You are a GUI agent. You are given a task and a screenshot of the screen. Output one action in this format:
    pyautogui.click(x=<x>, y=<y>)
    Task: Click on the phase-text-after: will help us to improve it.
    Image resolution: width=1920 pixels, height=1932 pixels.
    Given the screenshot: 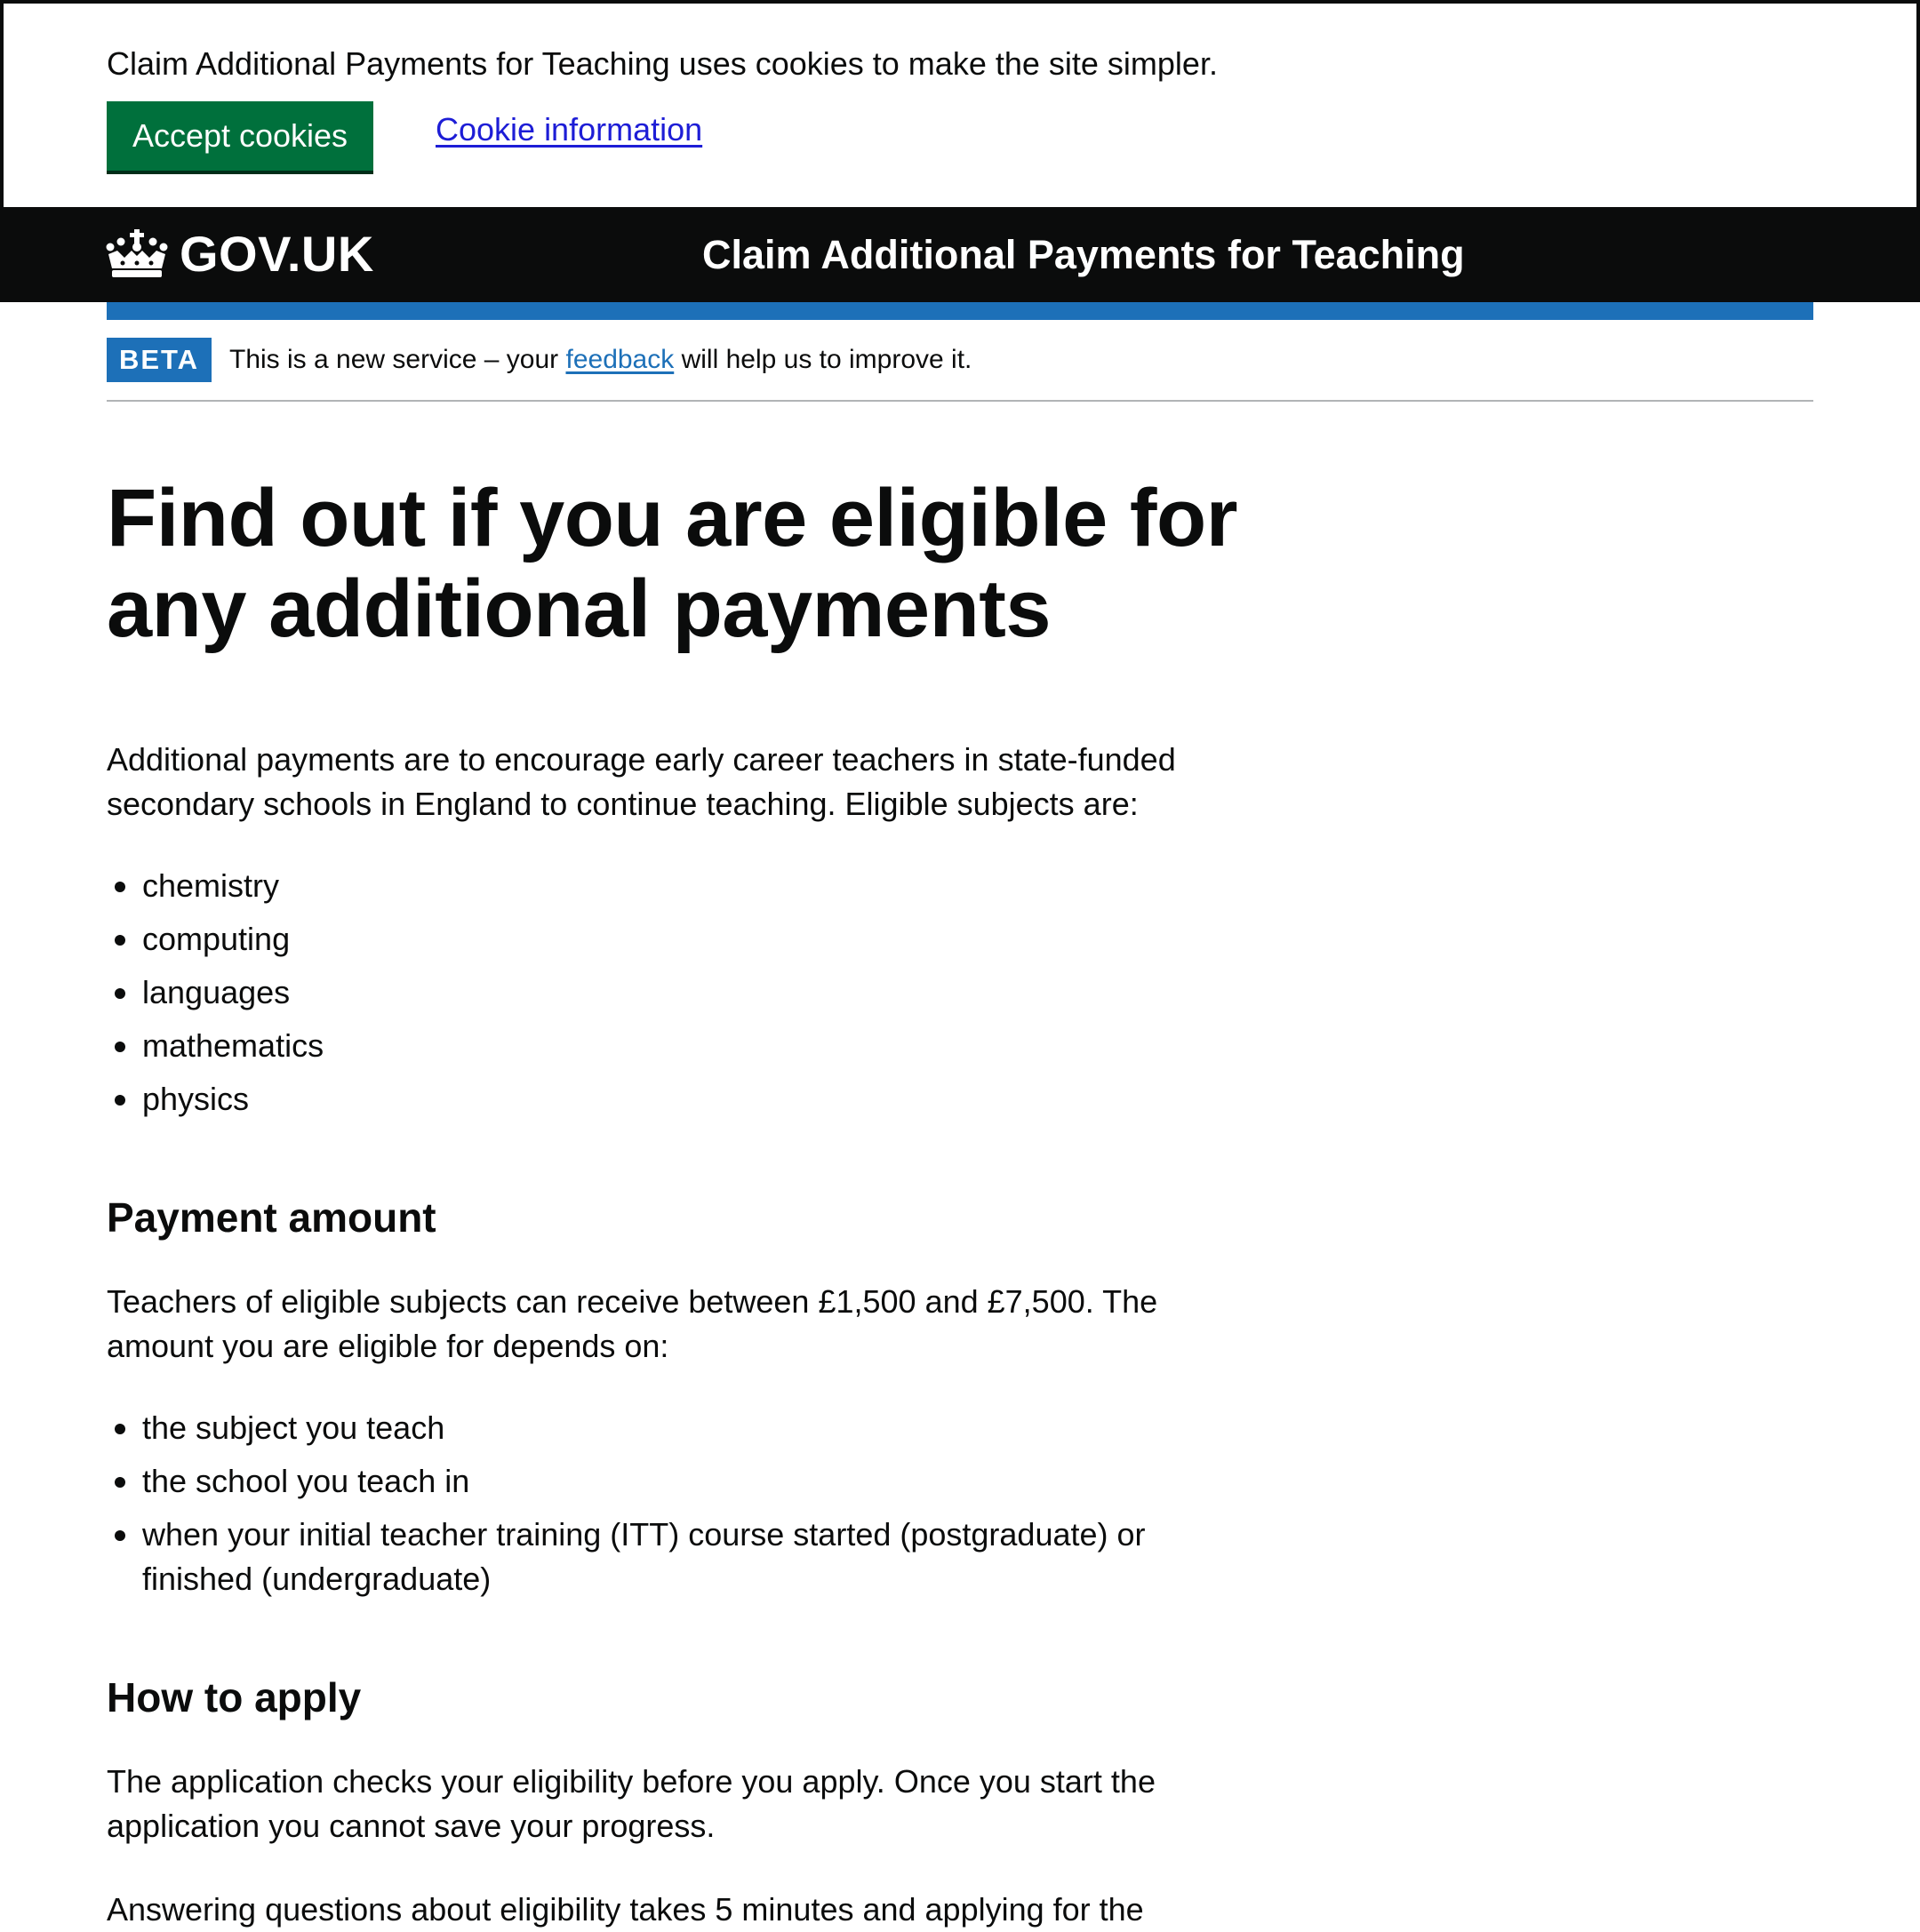 What is the action you would take?
    pyautogui.click(x=823, y=359)
    